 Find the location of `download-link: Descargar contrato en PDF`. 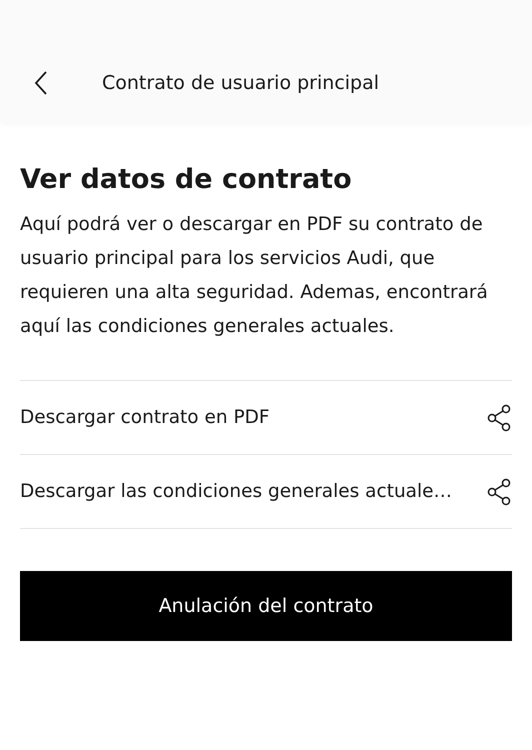

download-link: Descargar contrato en PDF is located at coordinates (145, 417).